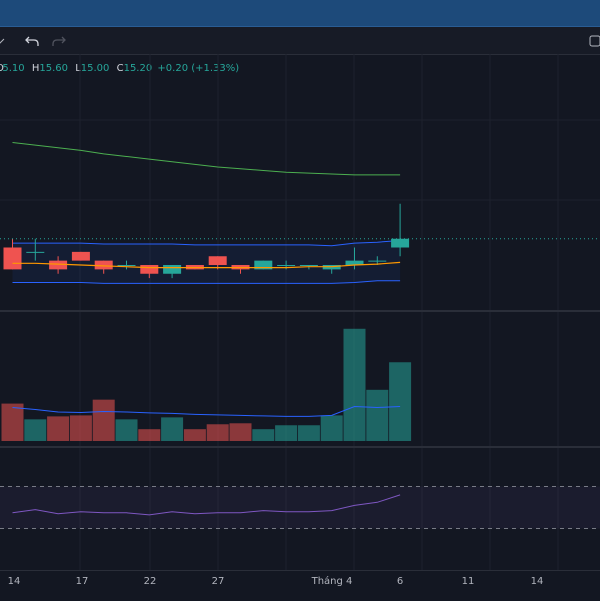 The image size is (600, 601). I want to click on undo-icon, so click(32, 41).